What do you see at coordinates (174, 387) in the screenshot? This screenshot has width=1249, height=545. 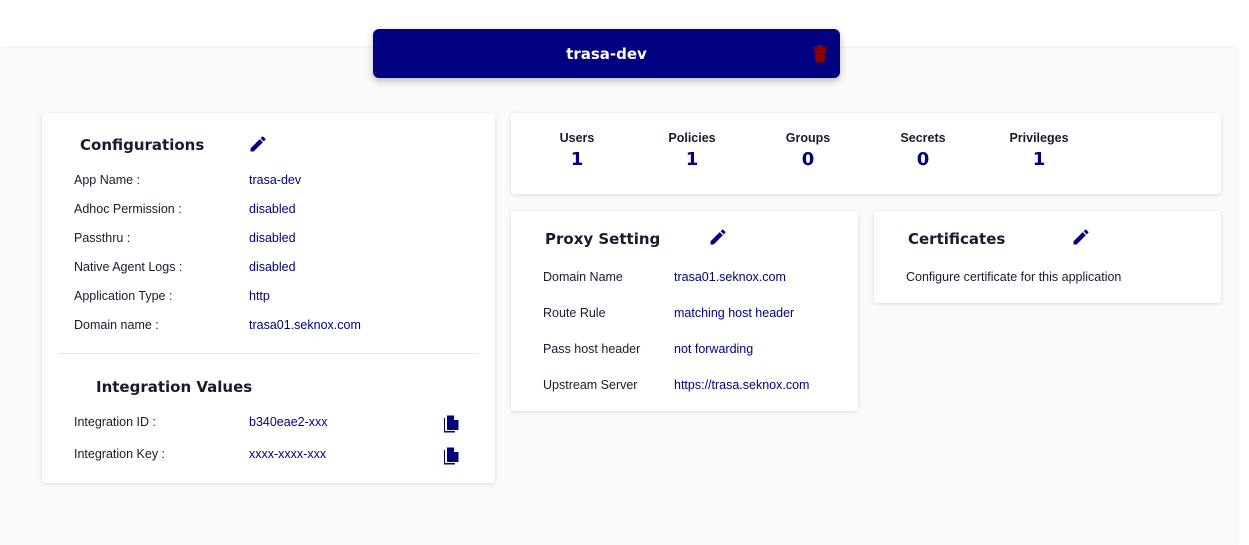 I see `integration-values-title: Integration Values` at bounding box center [174, 387].